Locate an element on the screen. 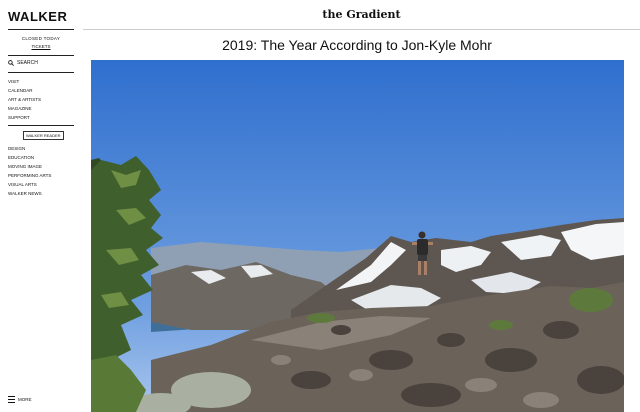  more-button: MORE is located at coordinates (20, 399).